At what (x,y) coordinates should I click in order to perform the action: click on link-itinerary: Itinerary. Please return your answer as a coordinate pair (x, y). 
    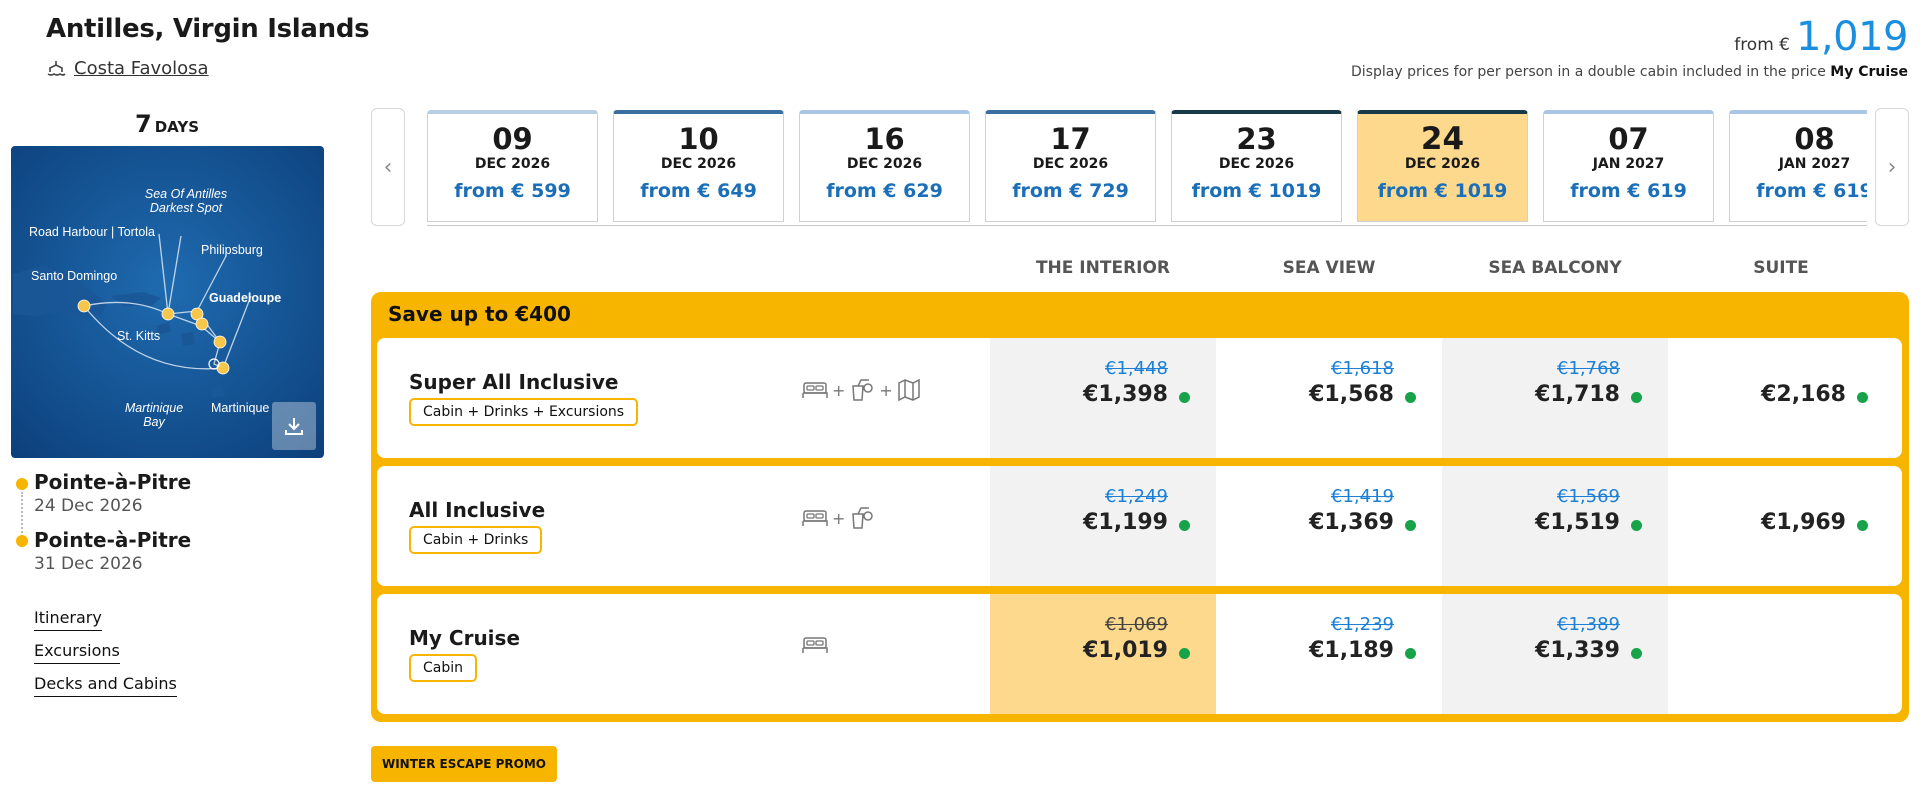
    Looking at the image, I should click on (68, 619).